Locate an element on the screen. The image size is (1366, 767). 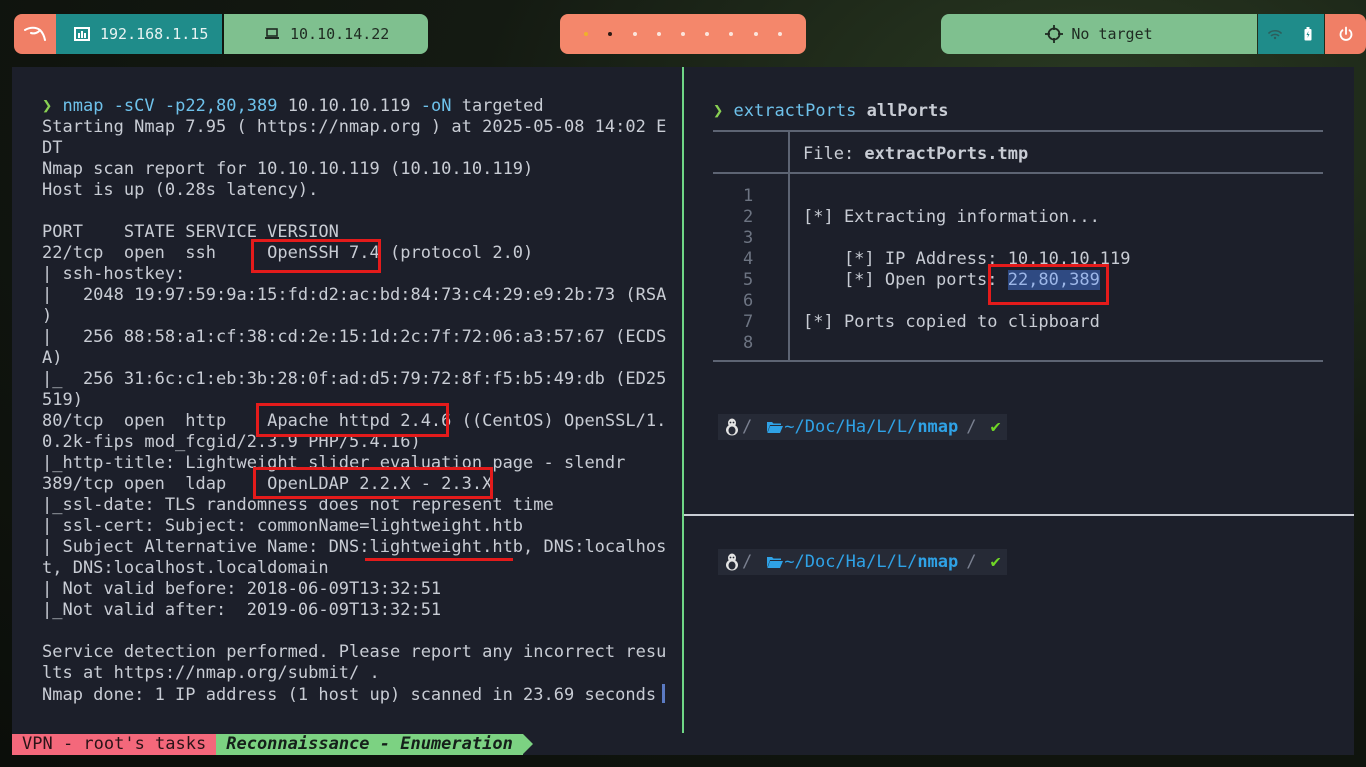
status-arrow is located at coordinates (527, 744).